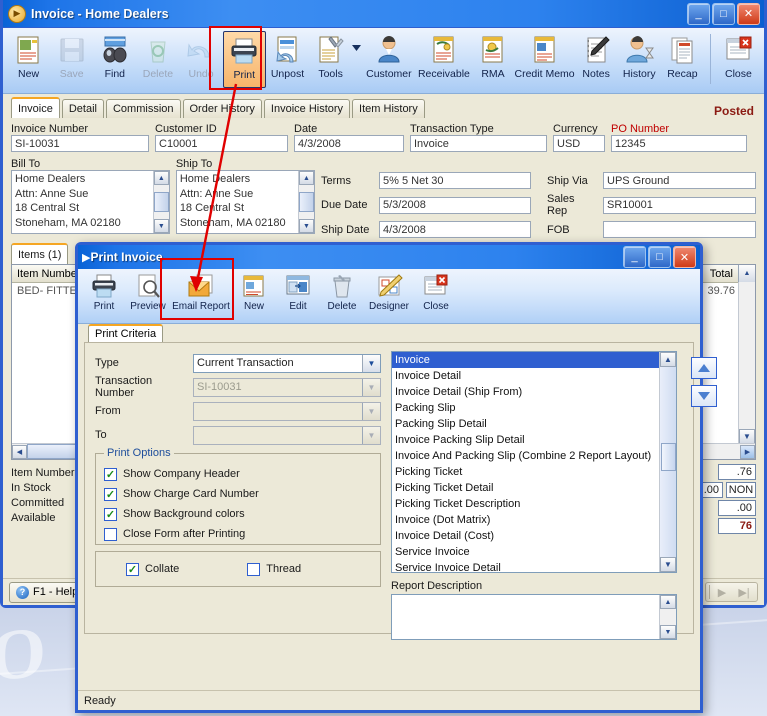 The width and height of the screenshot is (767, 716). I want to click on list-item: Service Invoice, so click(534, 552).